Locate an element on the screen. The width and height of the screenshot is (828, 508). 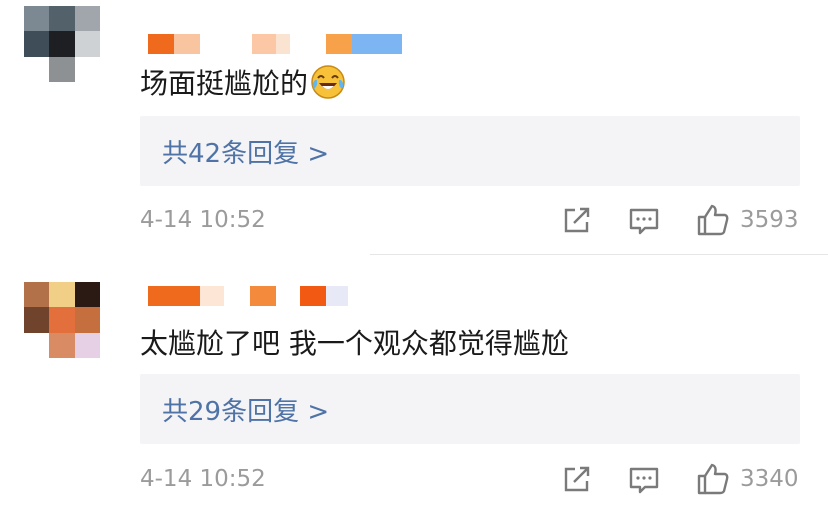
comment-divider is located at coordinates (599, 254).